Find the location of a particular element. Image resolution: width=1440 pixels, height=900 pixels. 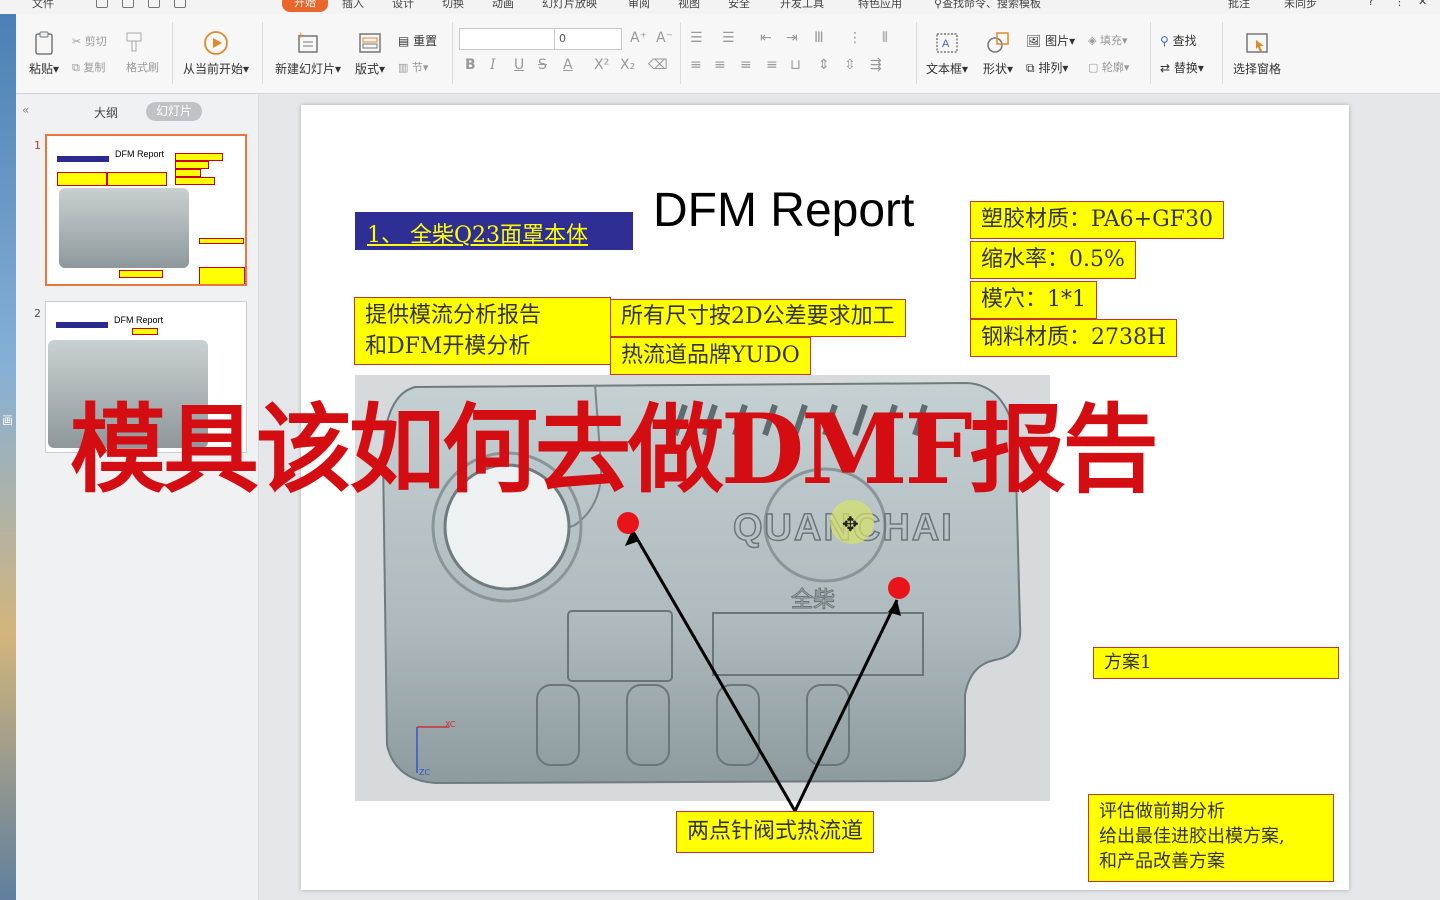

reset-icon: ▤ is located at coordinates (404, 41).